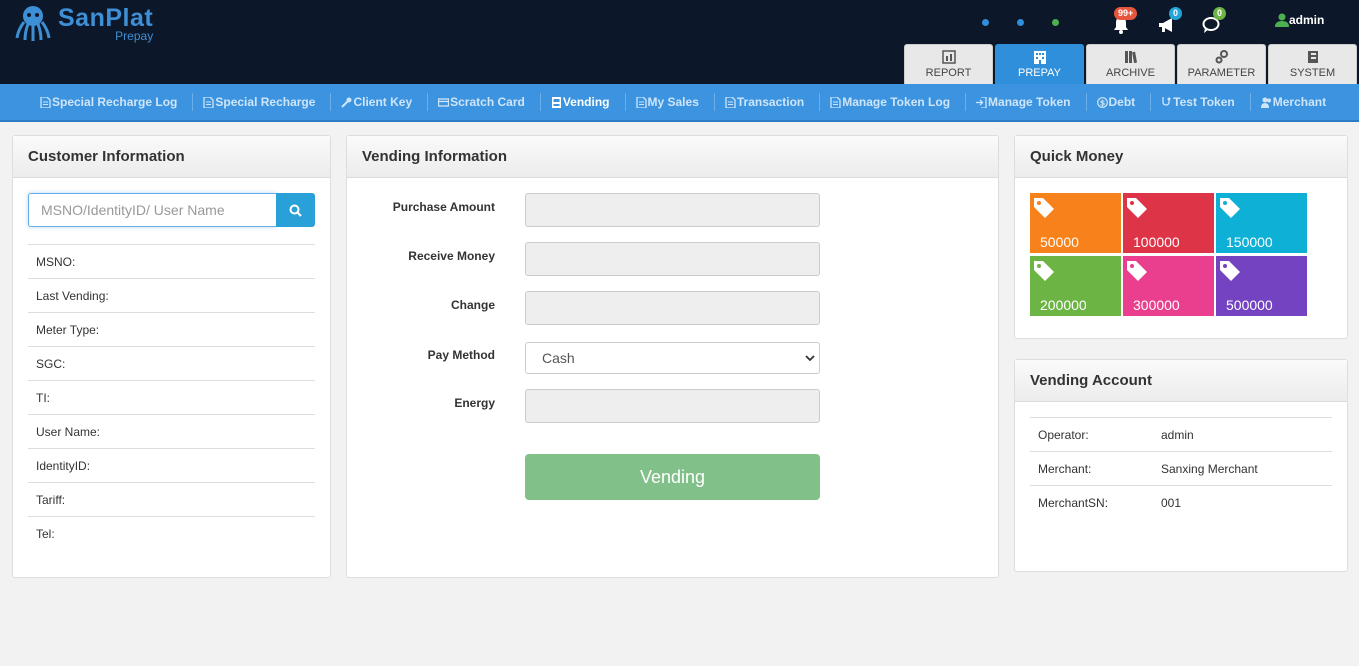  What do you see at coordinates (265, 102) in the screenshot?
I see `submenu-label: Special Recharge` at bounding box center [265, 102].